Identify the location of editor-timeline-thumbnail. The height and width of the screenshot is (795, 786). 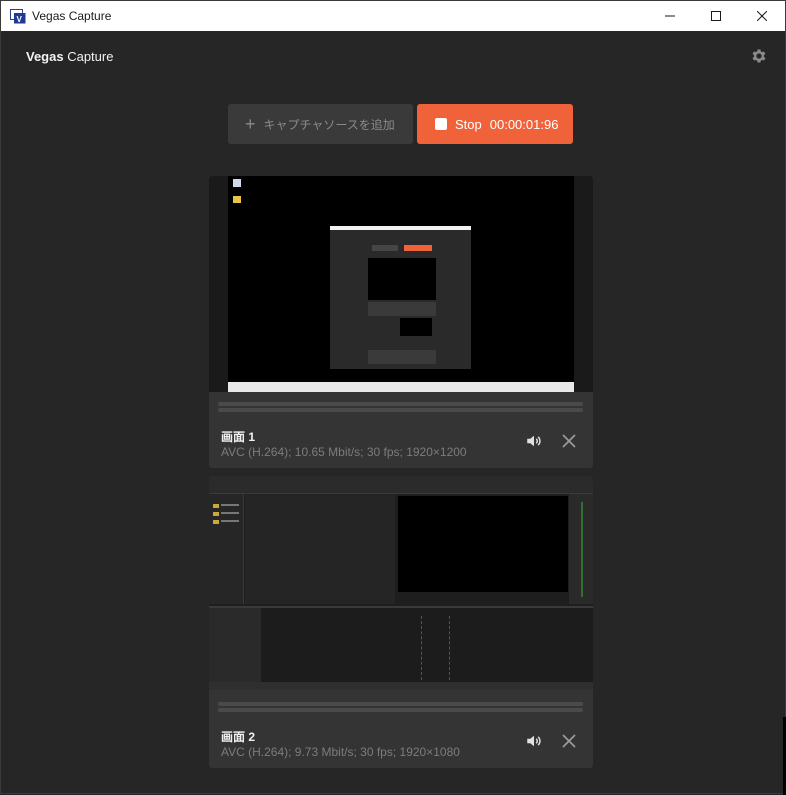
(401, 645).